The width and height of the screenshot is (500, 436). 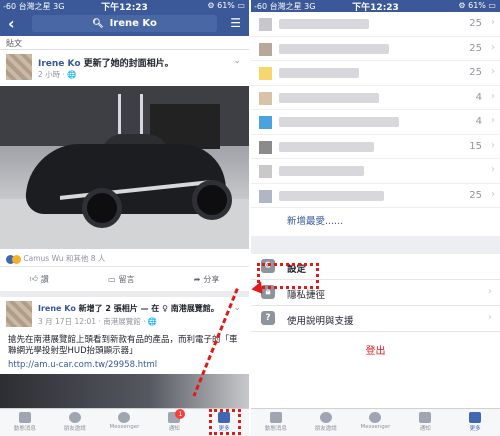 What do you see at coordinates (306, 295) in the screenshot?
I see `privacy-label: 隱私捷徑` at bounding box center [306, 295].